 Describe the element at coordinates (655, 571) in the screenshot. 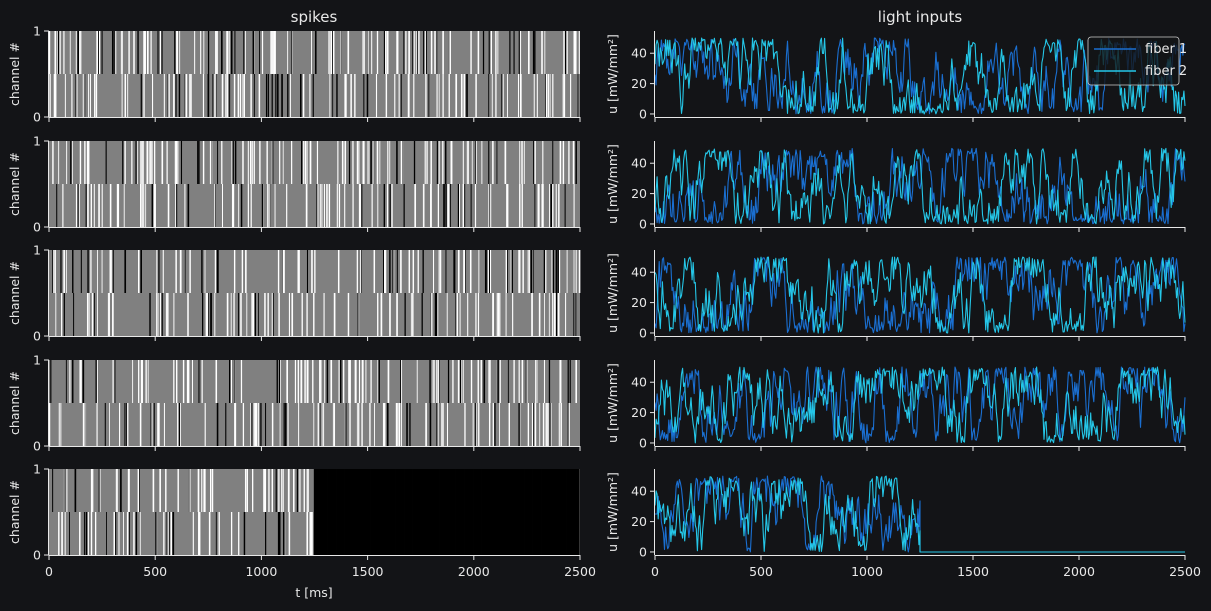

I see `light-x-tick-label: 0` at that location.